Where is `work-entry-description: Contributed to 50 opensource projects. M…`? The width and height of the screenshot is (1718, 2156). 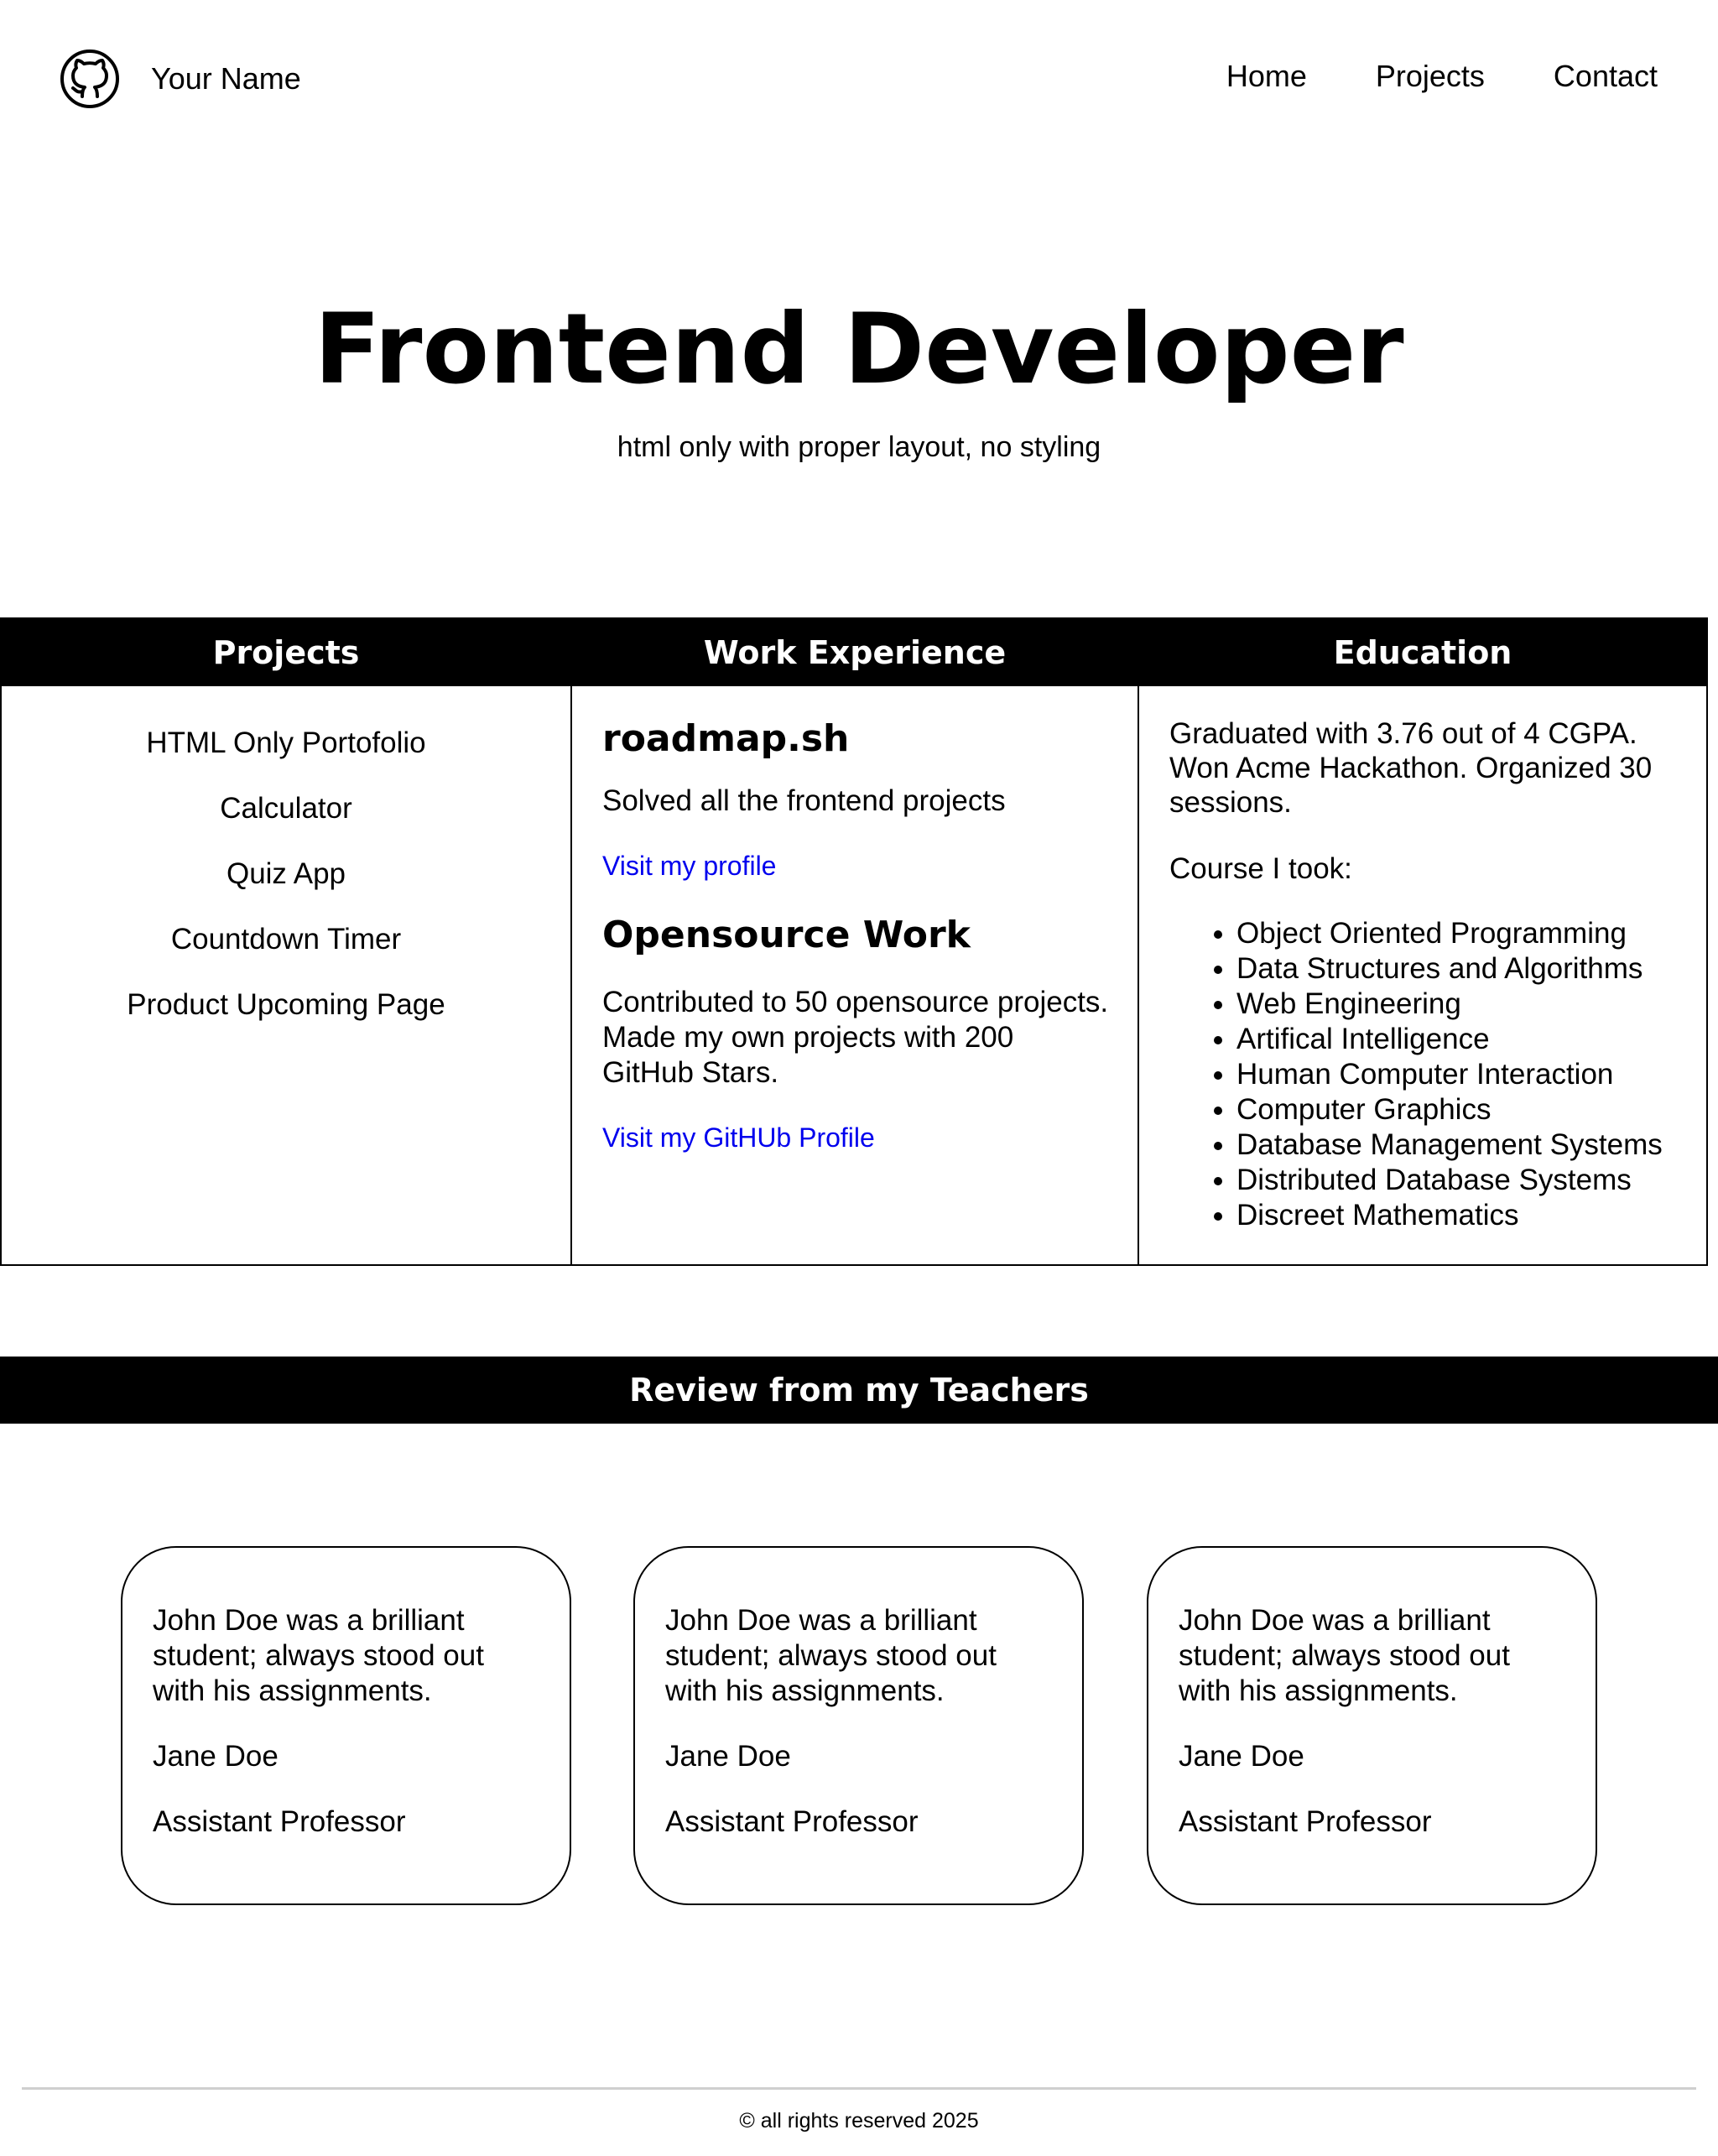 work-entry-description: Contributed to 50 opensource projects. M… is located at coordinates (855, 1037).